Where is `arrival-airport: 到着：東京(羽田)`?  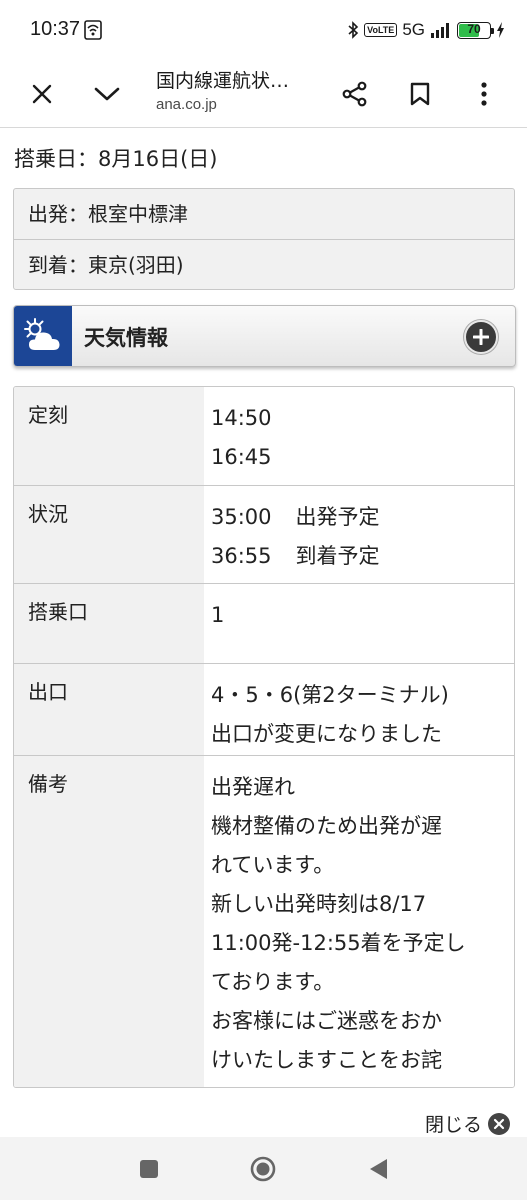
arrival-airport: 到着：東京(羽田) is located at coordinates (264, 264).